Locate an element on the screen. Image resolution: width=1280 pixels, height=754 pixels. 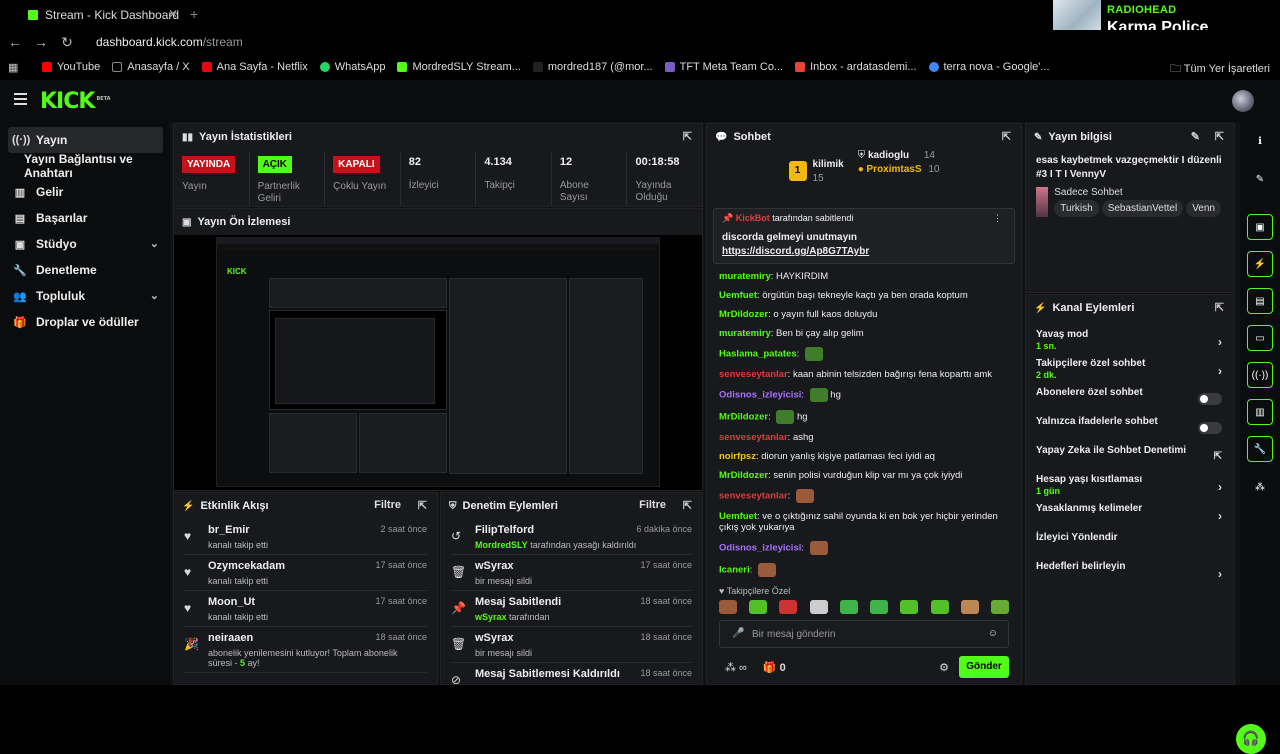
reload-icon: ↻ is located at coordinates (67, 42).